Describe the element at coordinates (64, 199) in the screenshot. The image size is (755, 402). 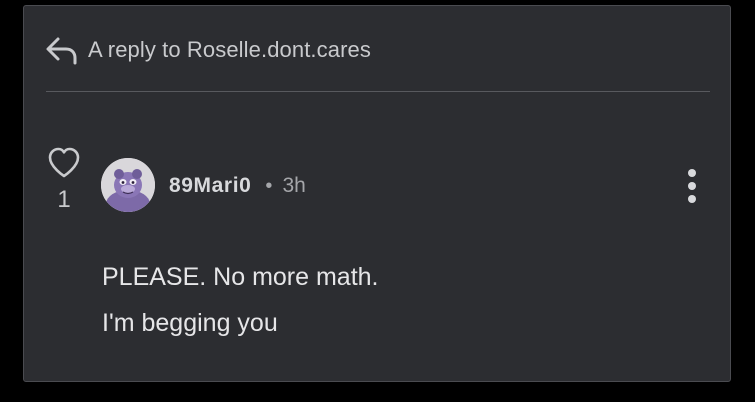
I see `like-count: 1` at that location.